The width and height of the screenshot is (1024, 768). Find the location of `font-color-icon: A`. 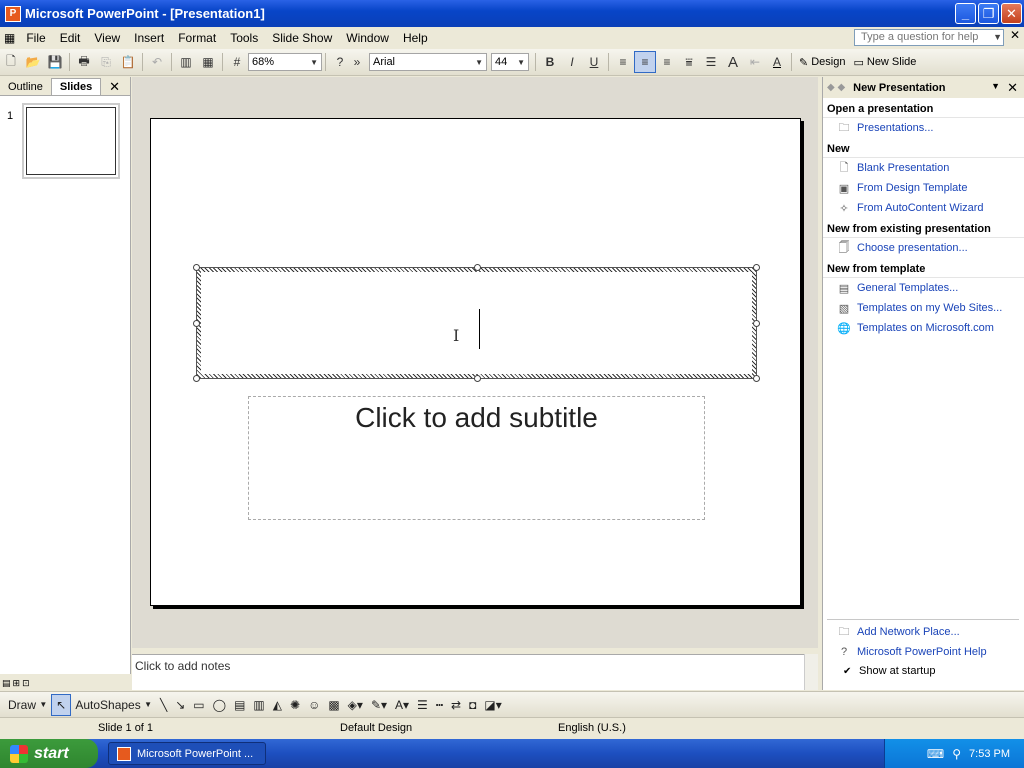

font-color-icon: A is located at coordinates (777, 62).